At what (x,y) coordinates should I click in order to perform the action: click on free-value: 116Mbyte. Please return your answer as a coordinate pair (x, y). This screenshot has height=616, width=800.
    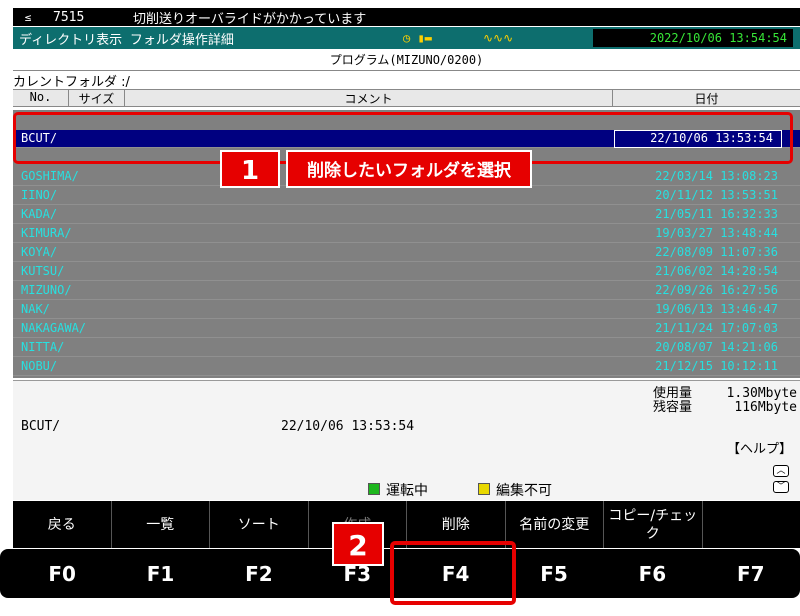
    Looking at the image, I should click on (765, 407).